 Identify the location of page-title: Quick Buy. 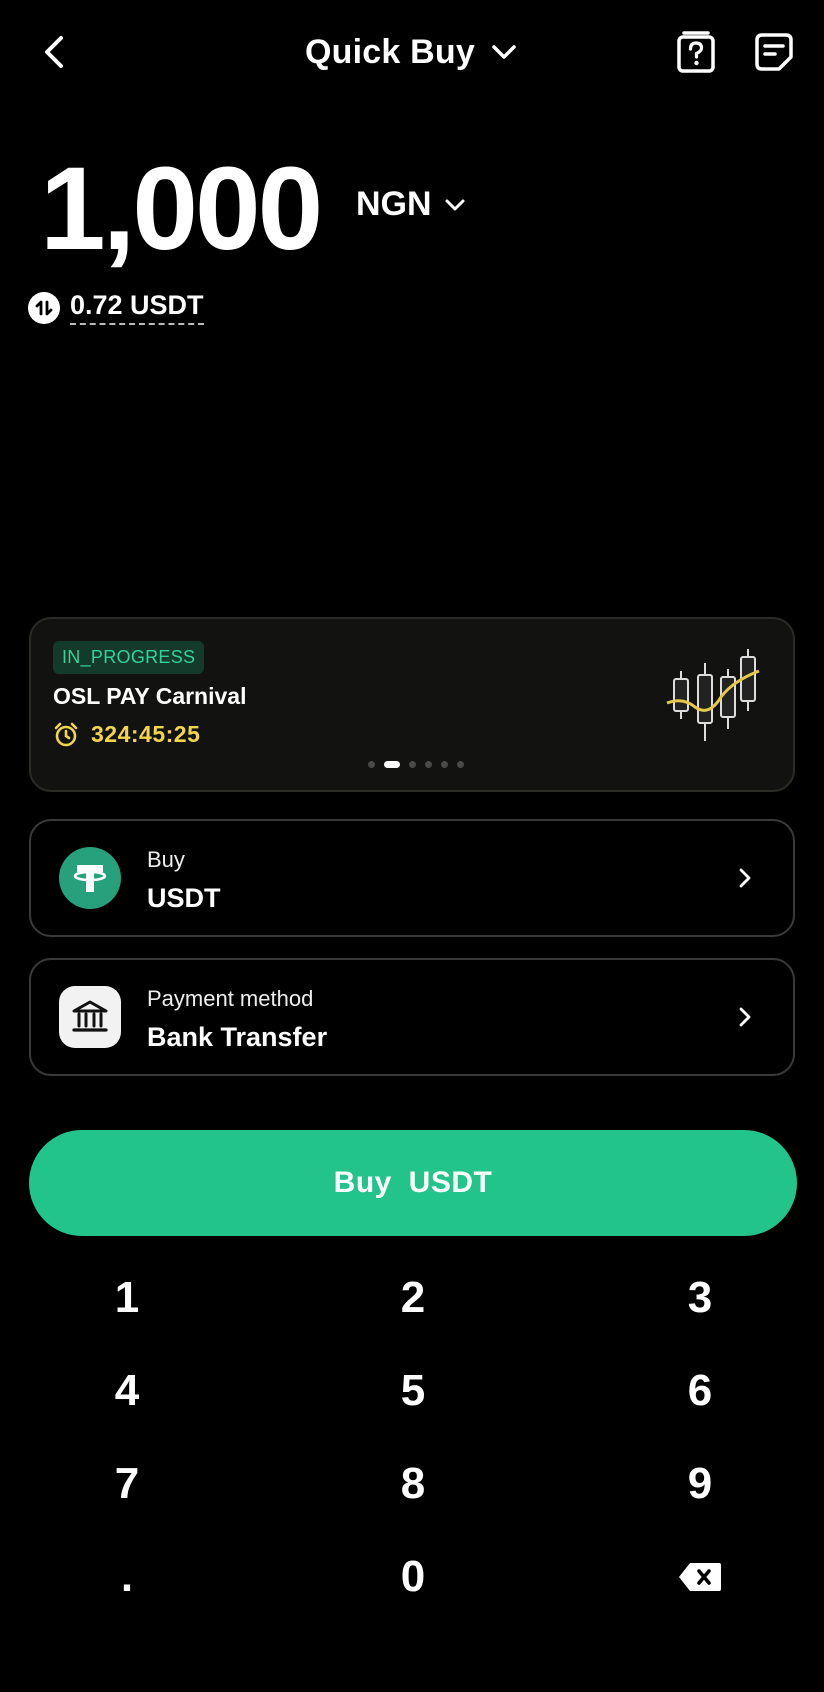
(390, 52).